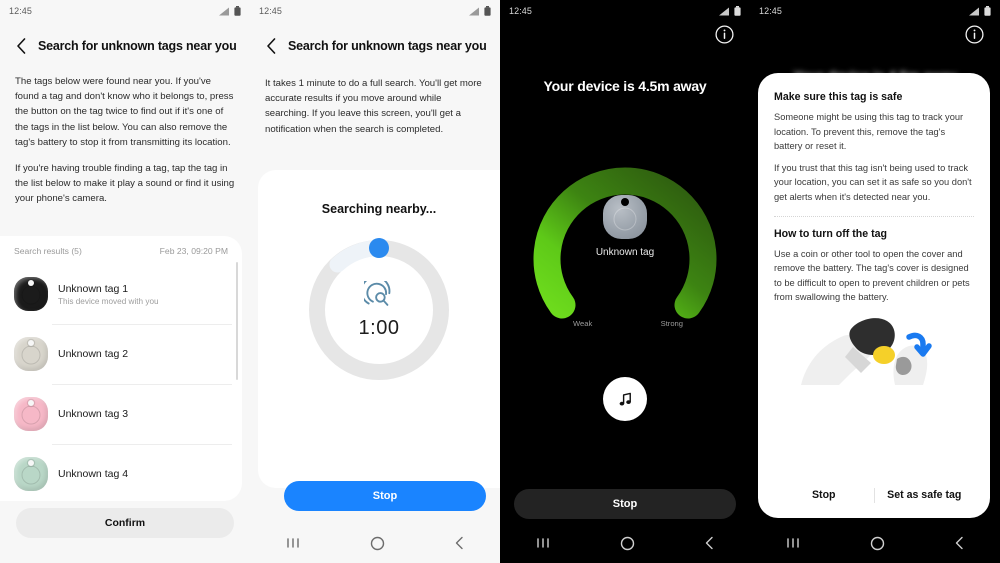  I want to click on signal-strength-gauge: Unknown tag Weak Strong, so click(625, 235).